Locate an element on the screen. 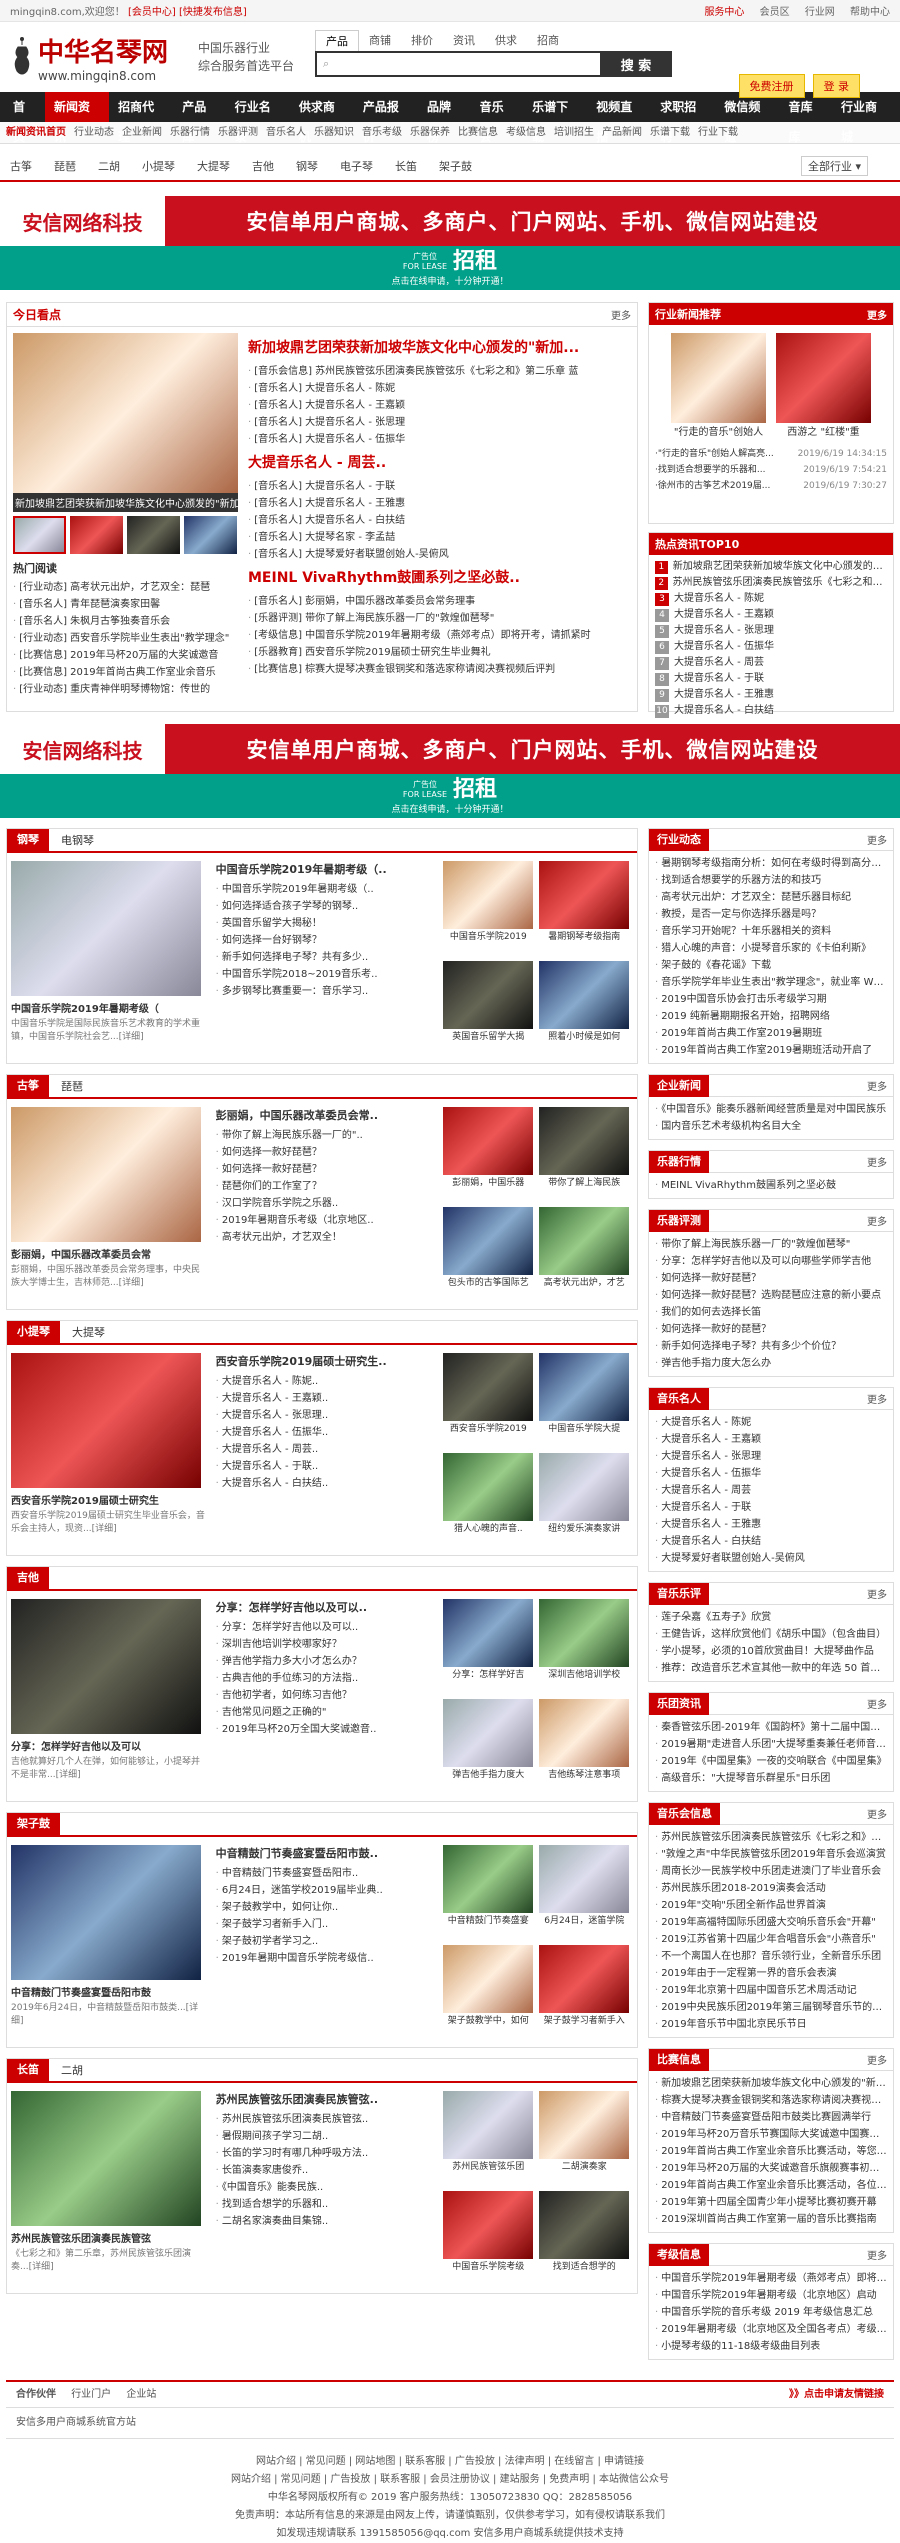 The height and width of the screenshot is (2543, 900). list-item: 《中国音乐》能奏民族.. is located at coordinates (326, 2187).